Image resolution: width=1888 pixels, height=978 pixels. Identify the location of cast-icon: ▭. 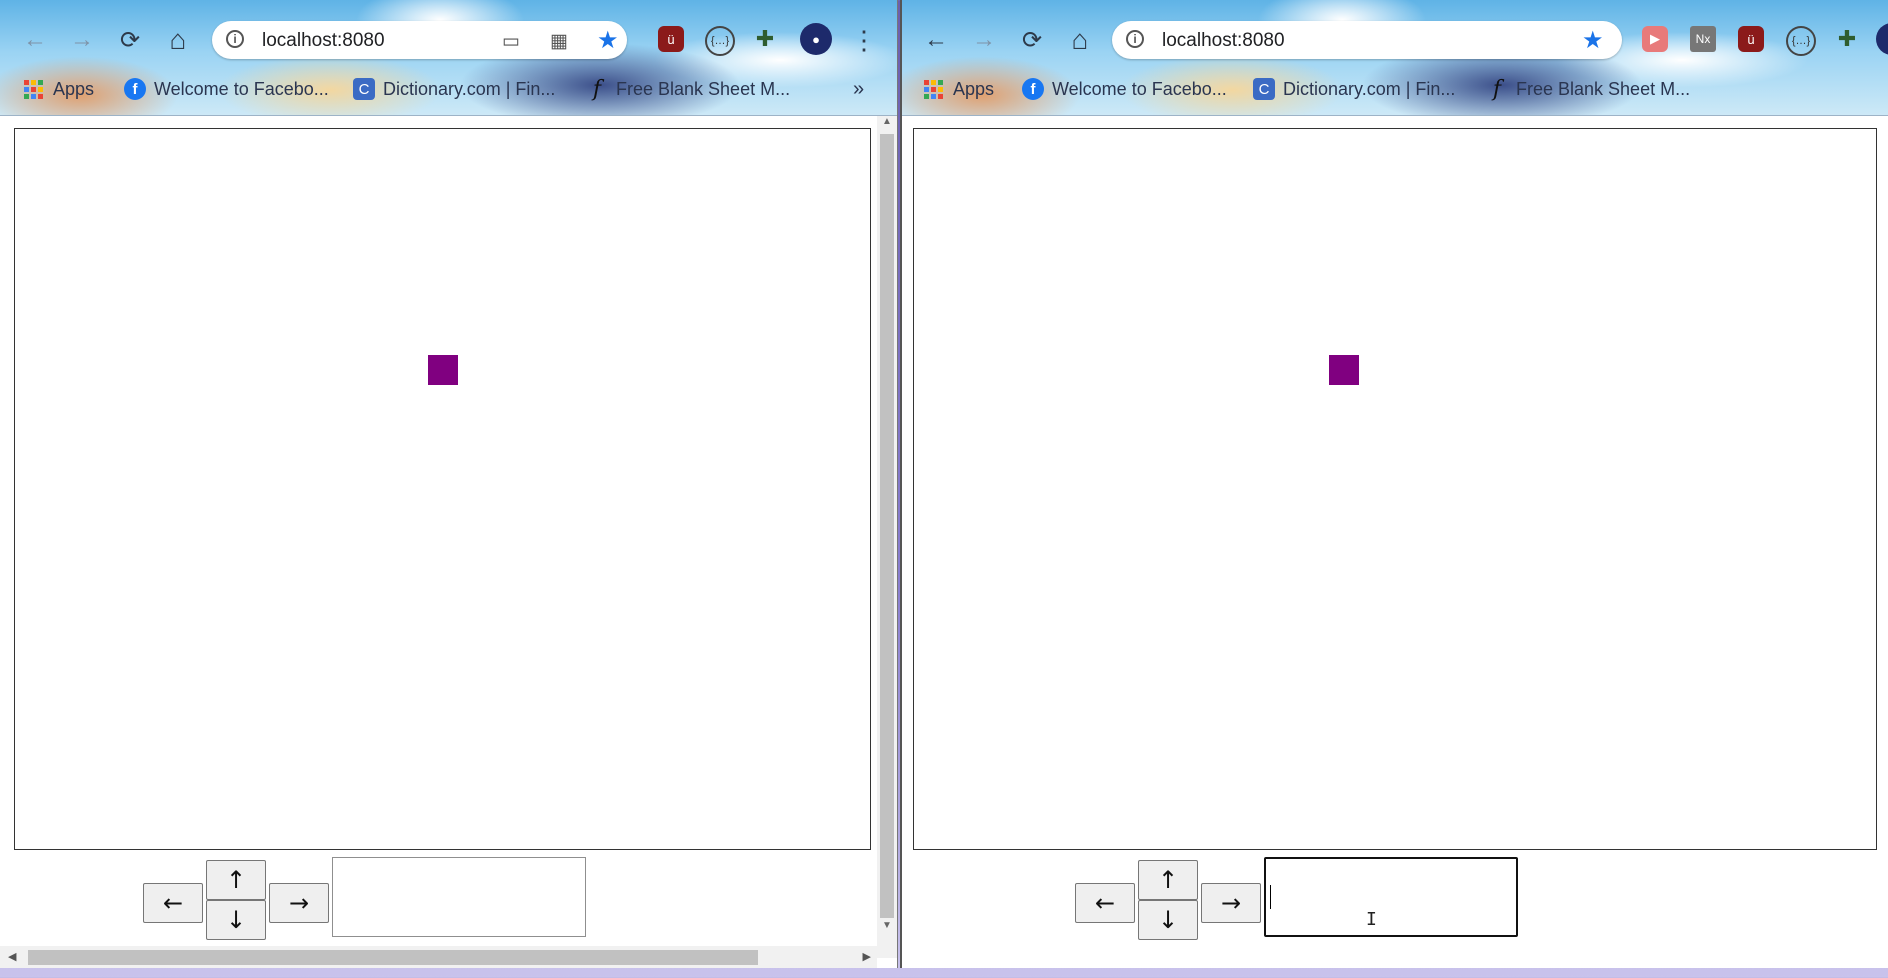
(511, 41).